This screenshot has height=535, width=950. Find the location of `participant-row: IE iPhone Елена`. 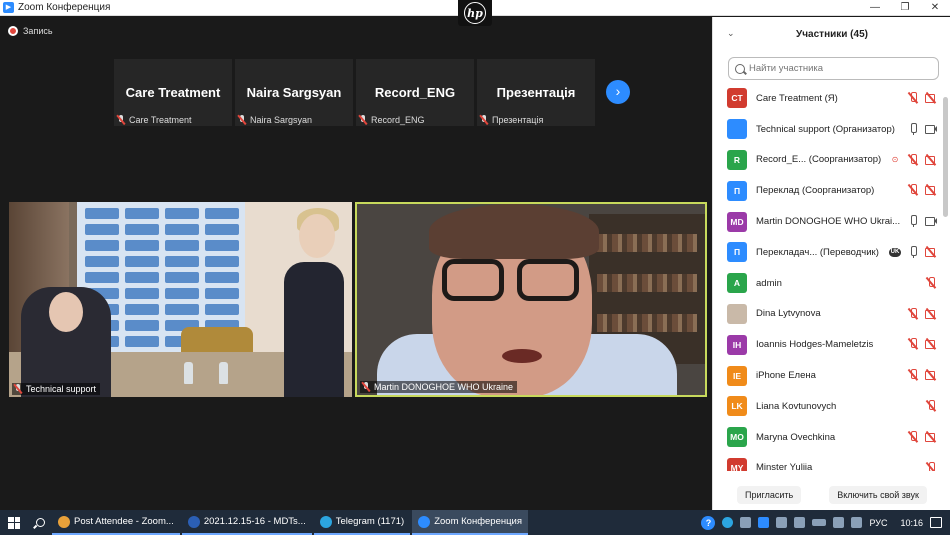

participant-row: IE iPhone Елена is located at coordinates (828, 375).